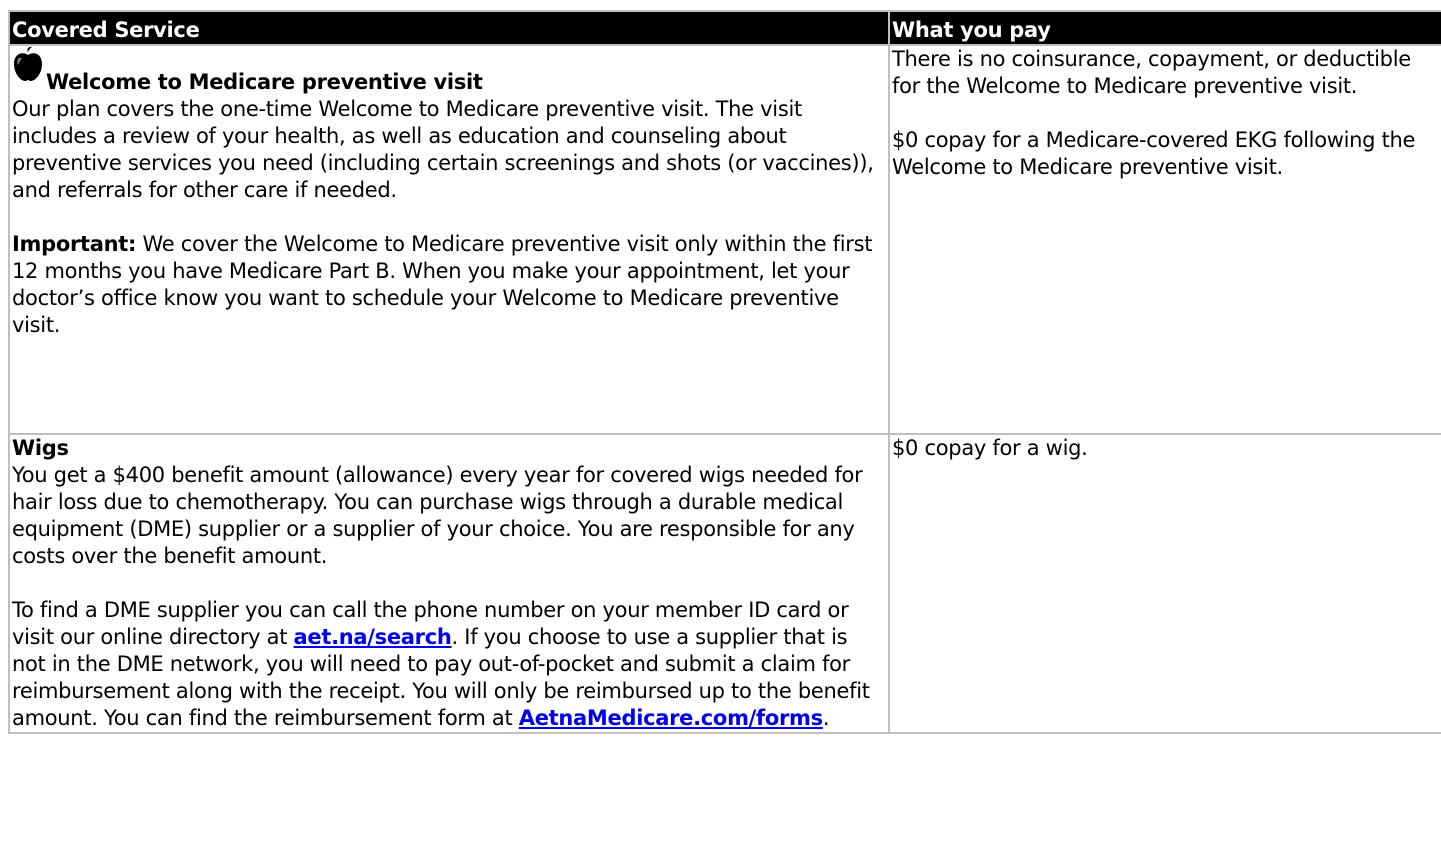 The height and width of the screenshot is (860, 1441). What do you see at coordinates (1164, 27) in the screenshot?
I see `header-what-you-pay: What you pay` at bounding box center [1164, 27].